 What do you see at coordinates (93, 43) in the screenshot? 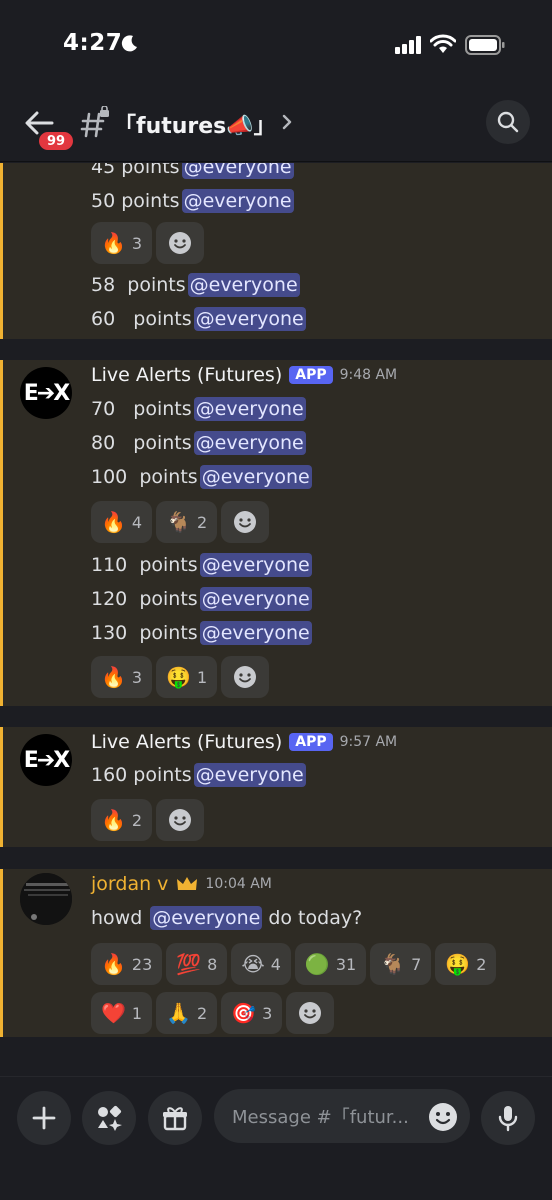
I see `status-time: 4:27` at bounding box center [93, 43].